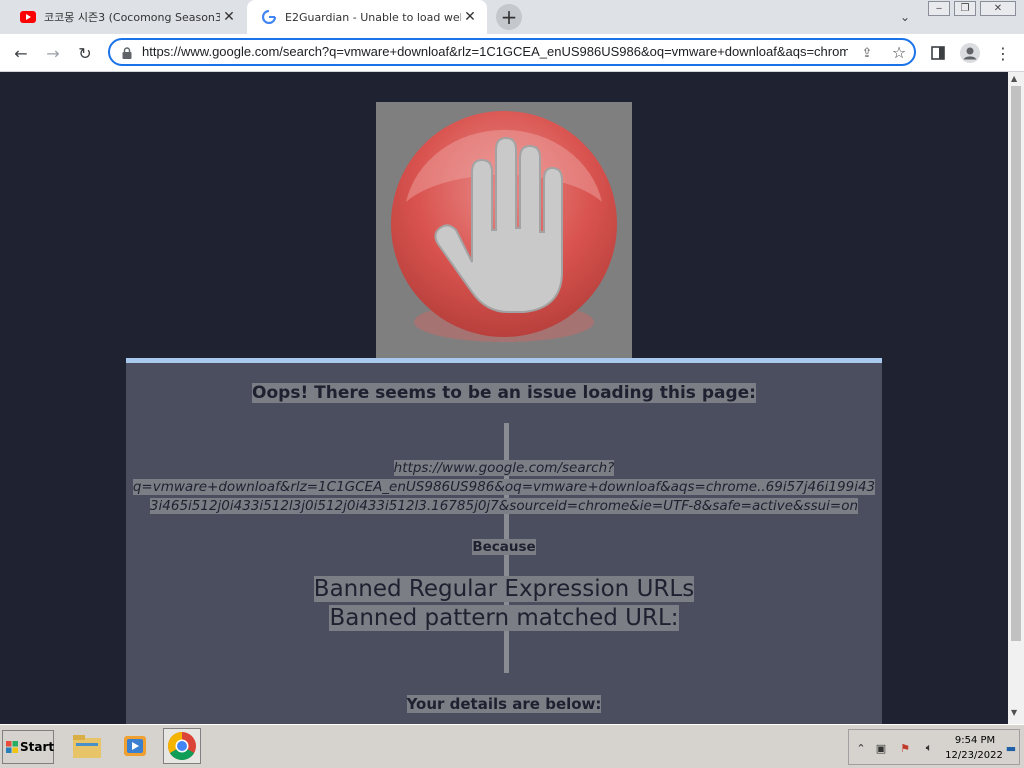 Image resolution: width=1024 pixels, height=768 pixels. I want to click on clock-time: 9:54 PM, so click(975, 740).